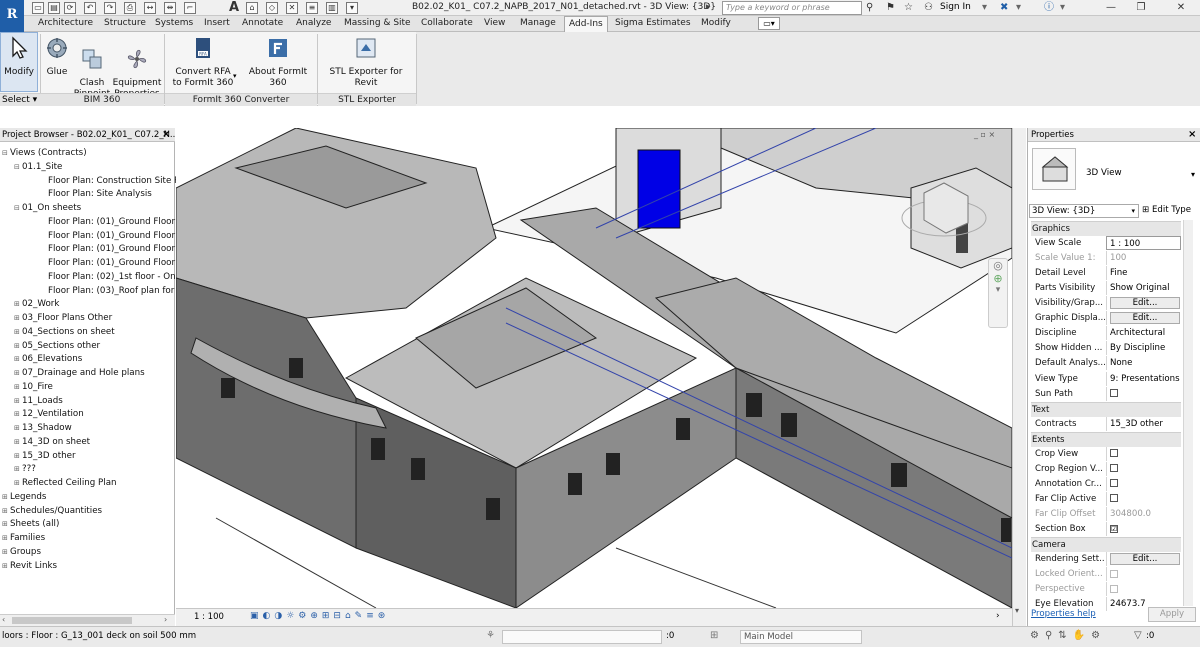 The image size is (1200, 647). What do you see at coordinates (769, 23) in the screenshot?
I see `ribbon-minimize-toggle: ▭▾` at bounding box center [769, 23].